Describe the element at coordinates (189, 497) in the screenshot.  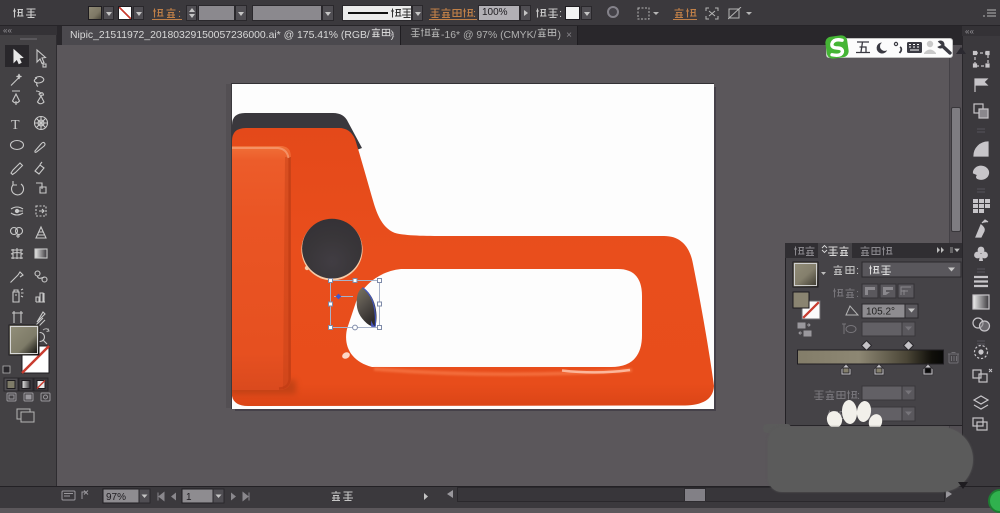
I see `svg-text: 1` at that location.